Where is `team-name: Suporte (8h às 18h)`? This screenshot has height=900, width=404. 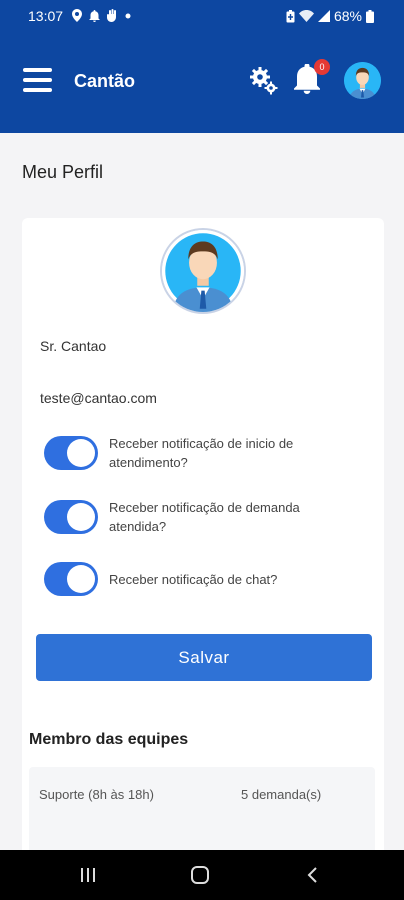
team-name: Suporte (8h às 18h) is located at coordinates (96, 794).